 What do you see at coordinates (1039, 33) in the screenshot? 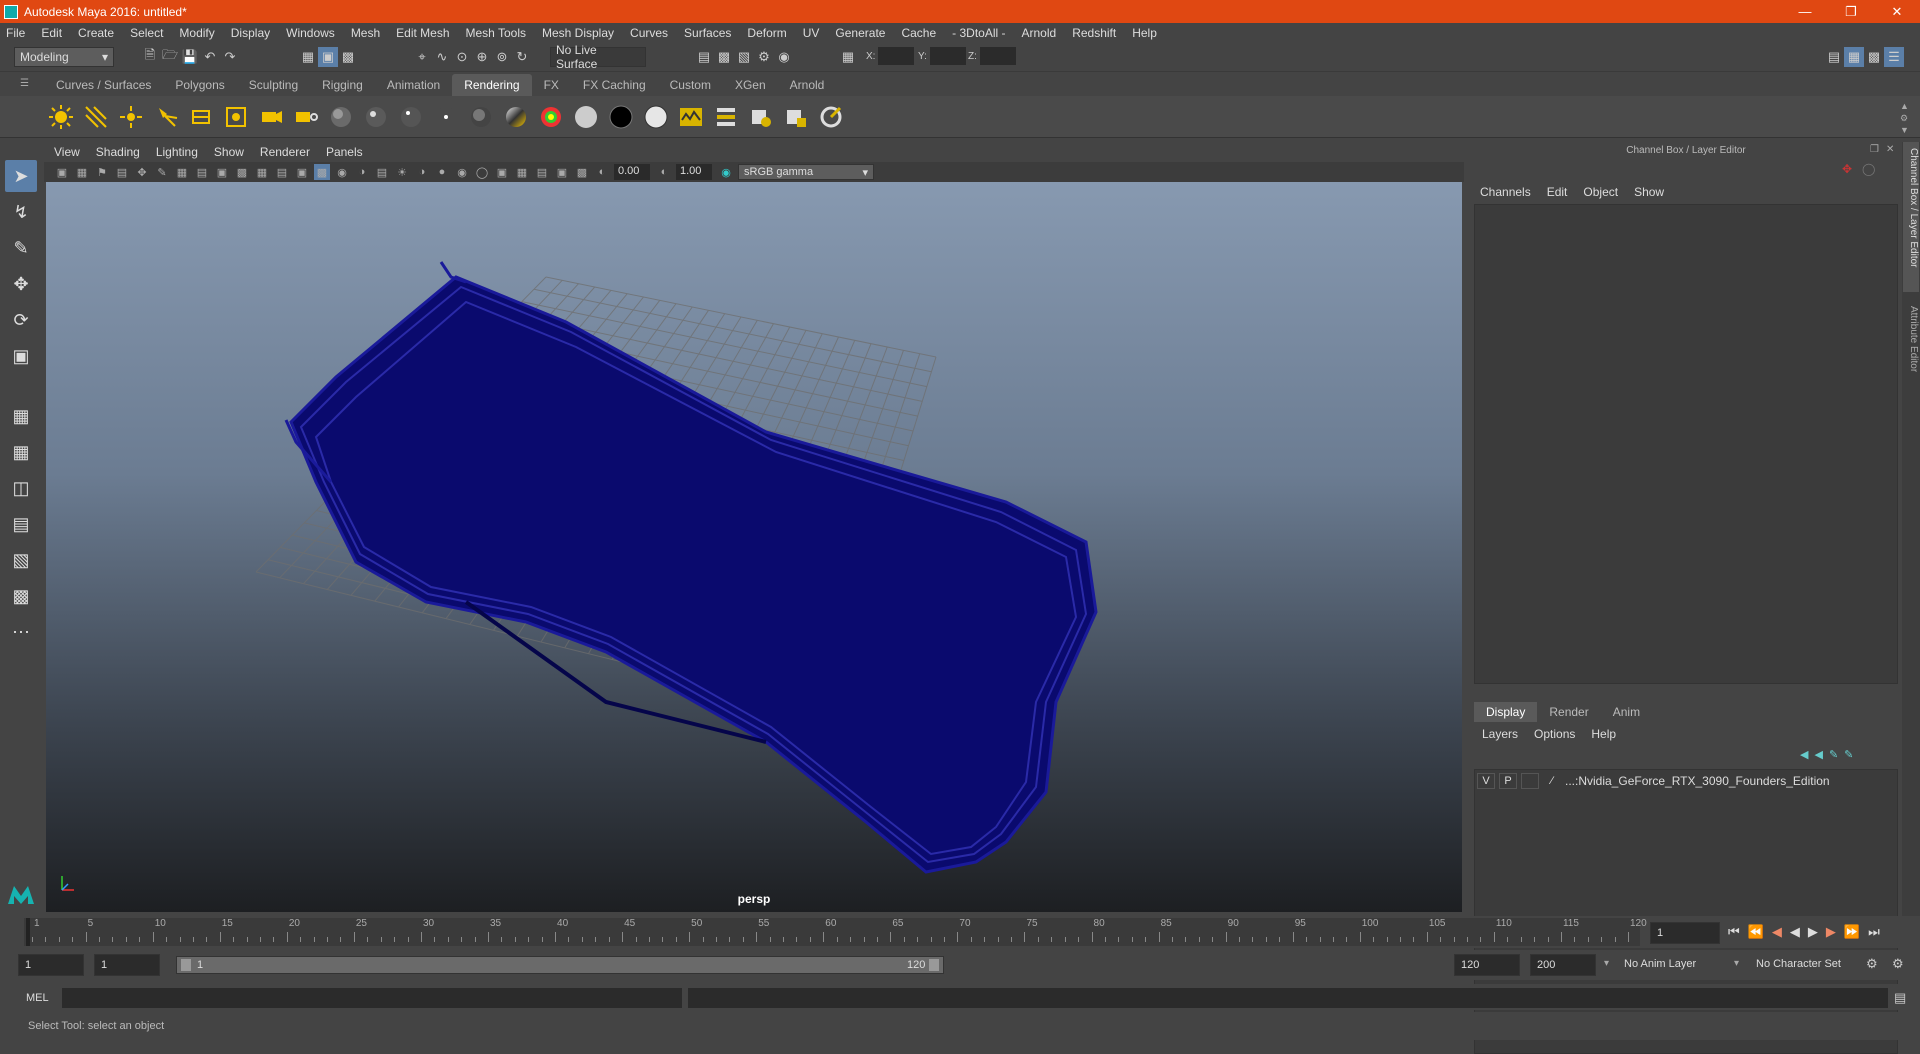
I see `menu-arnold: Arnold` at bounding box center [1039, 33].